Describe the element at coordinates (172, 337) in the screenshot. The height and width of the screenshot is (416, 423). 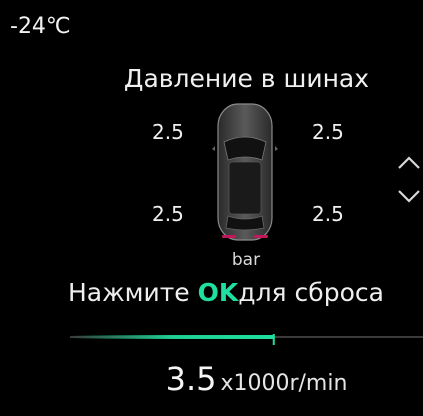
I see `tachometer-fill` at that location.